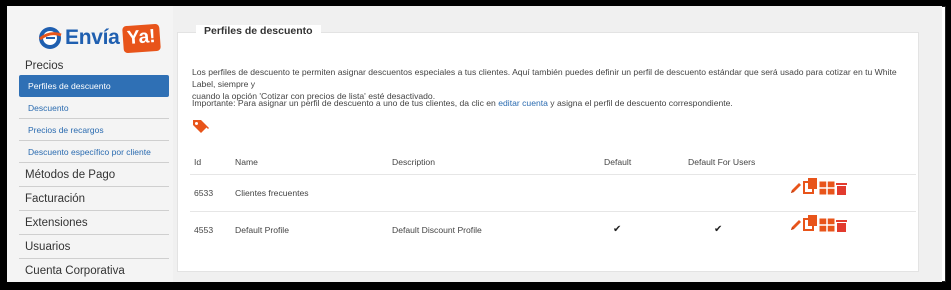  I want to click on sidebar-item-facturacion: Facturación, so click(94, 199).